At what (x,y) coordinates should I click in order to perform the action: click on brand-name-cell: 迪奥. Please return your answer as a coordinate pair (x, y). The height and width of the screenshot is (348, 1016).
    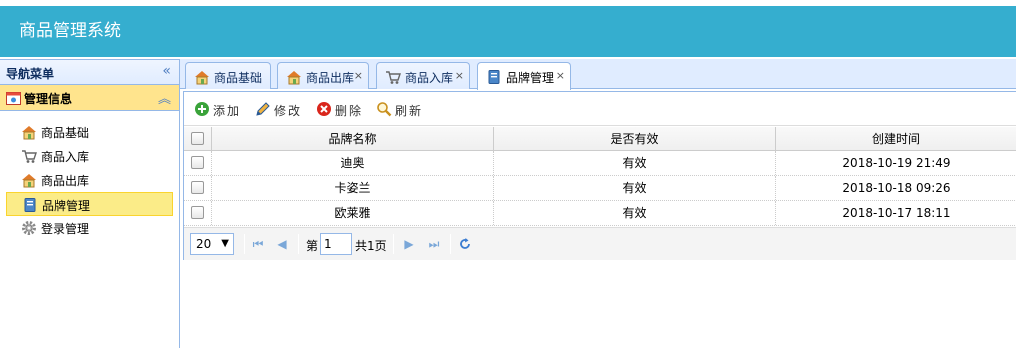
    Looking at the image, I should click on (353, 163).